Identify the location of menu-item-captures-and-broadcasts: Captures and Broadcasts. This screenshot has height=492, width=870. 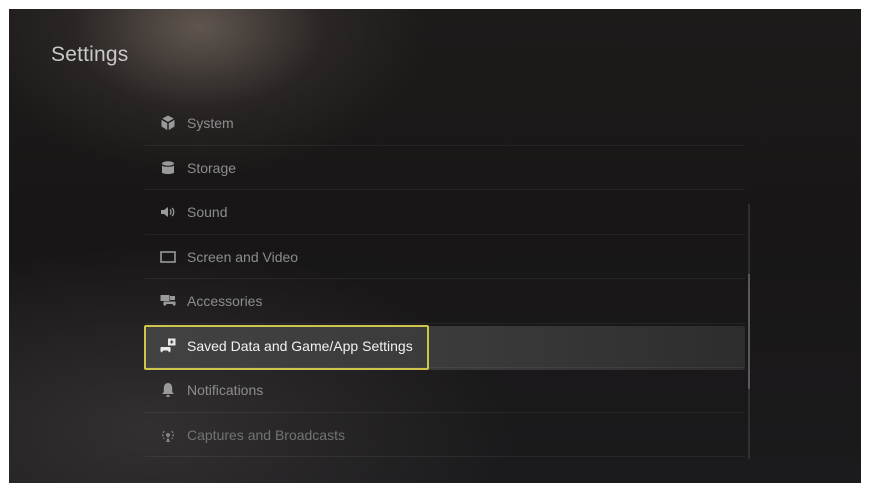
(445, 435).